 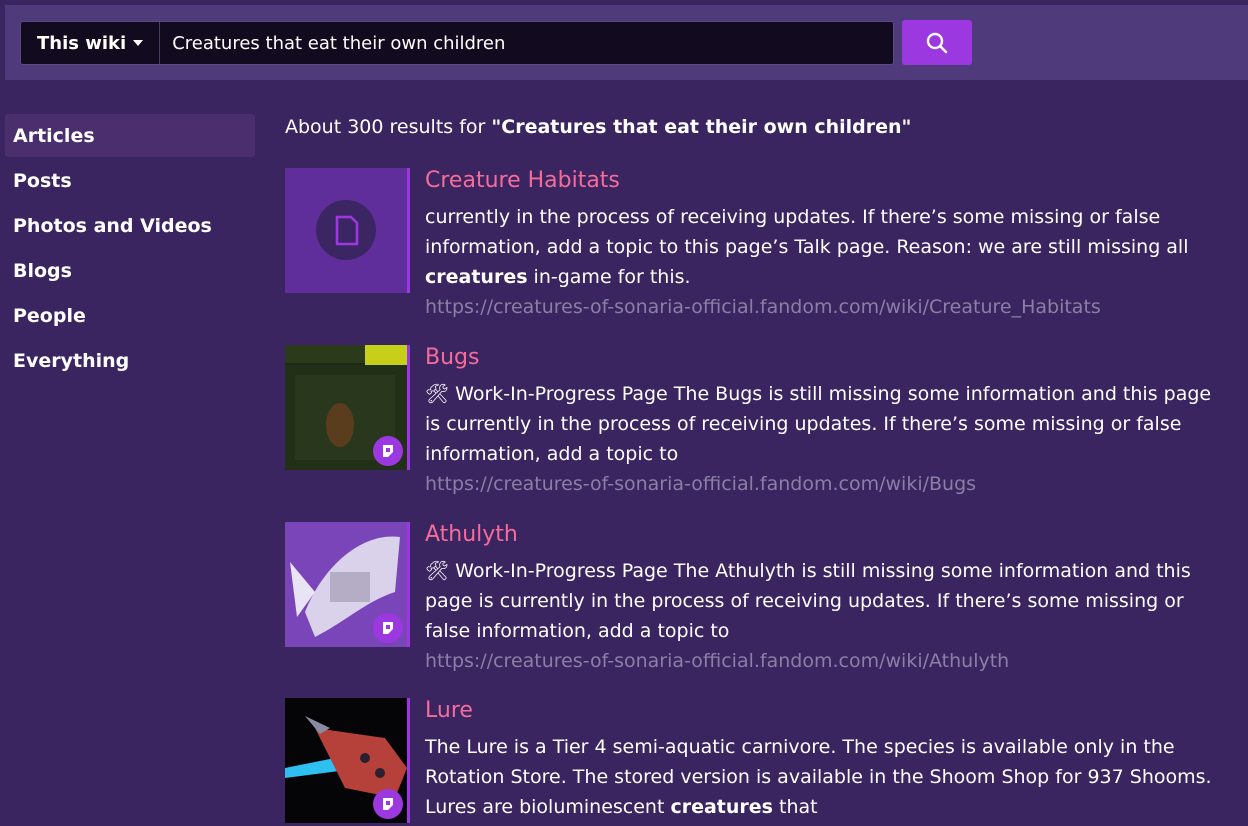 I want to click on search-scope-label: This wiki, so click(x=82, y=43).